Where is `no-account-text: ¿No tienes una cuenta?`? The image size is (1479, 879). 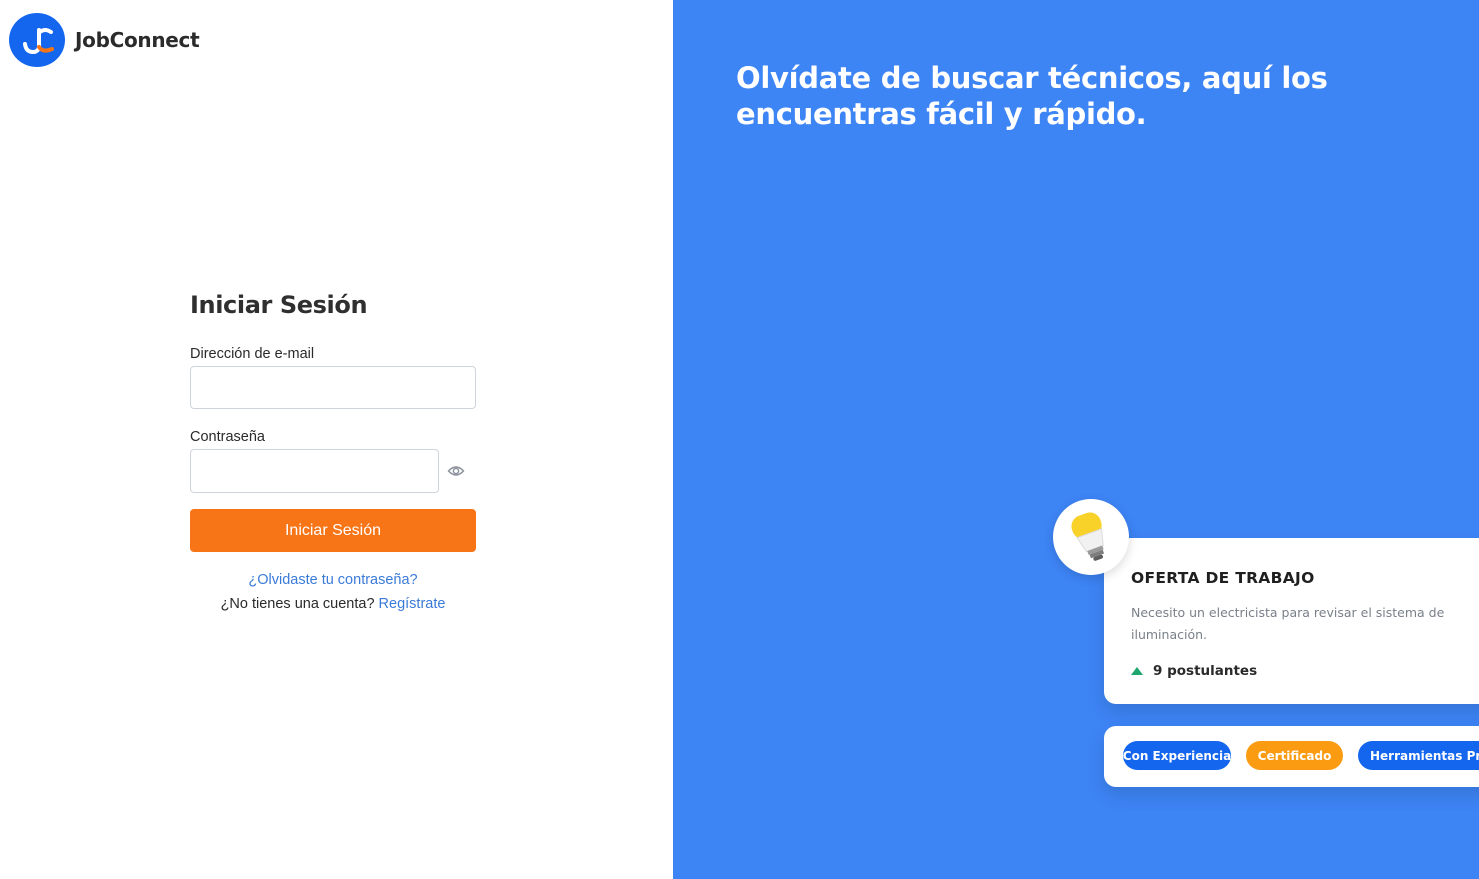
no-account-text: ¿No tienes una cuenta? is located at coordinates (297, 604).